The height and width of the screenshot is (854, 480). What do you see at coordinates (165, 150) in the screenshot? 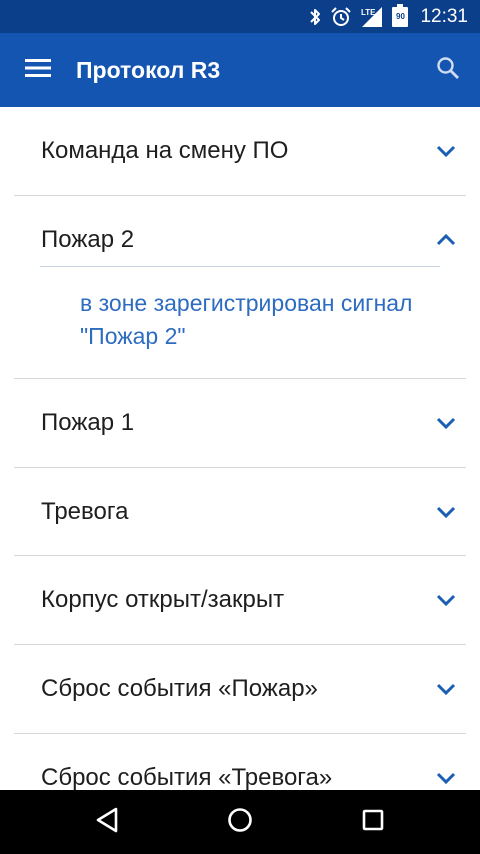
I see `list-item-title: Команда на смену ПО` at bounding box center [165, 150].